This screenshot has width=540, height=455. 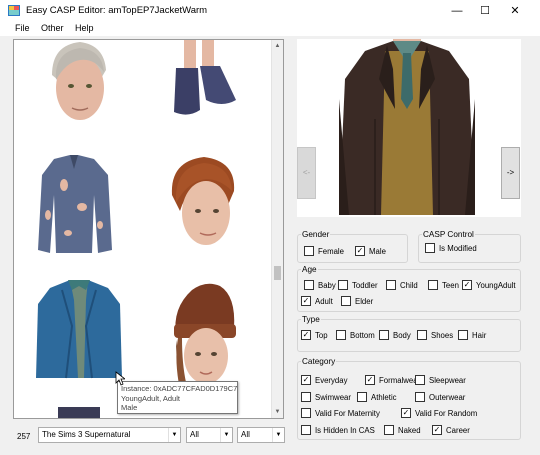 What do you see at coordinates (409, 285) in the screenshot?
I see `child-label: Child` at bounding box center [409, 285].